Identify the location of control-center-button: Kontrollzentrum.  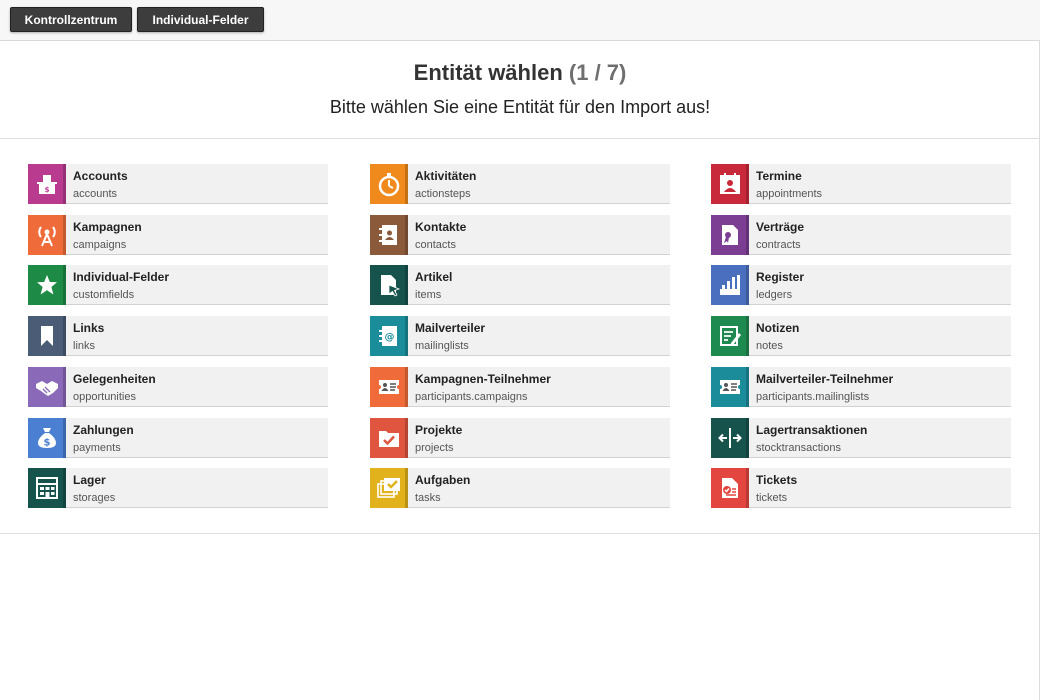
(71, 19).